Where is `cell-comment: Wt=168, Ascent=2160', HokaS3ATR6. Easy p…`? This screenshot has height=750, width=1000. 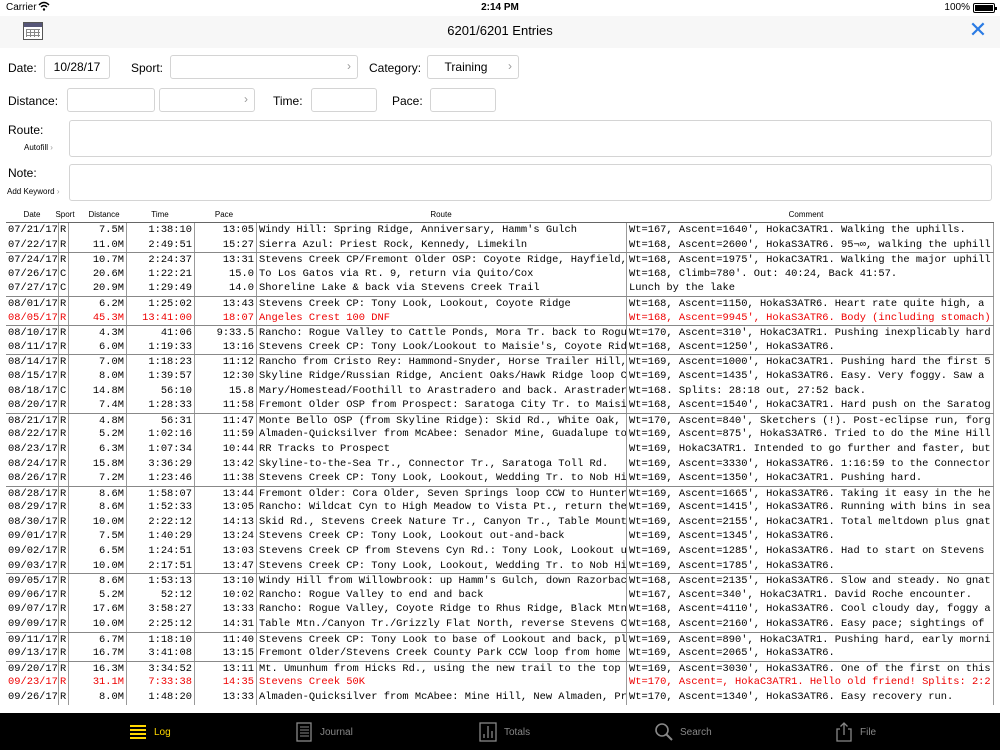
cell-comment: Wt=168, Ascent=2160', HokaS3ATR6. Easy p… is located at coordinates (810, 624).